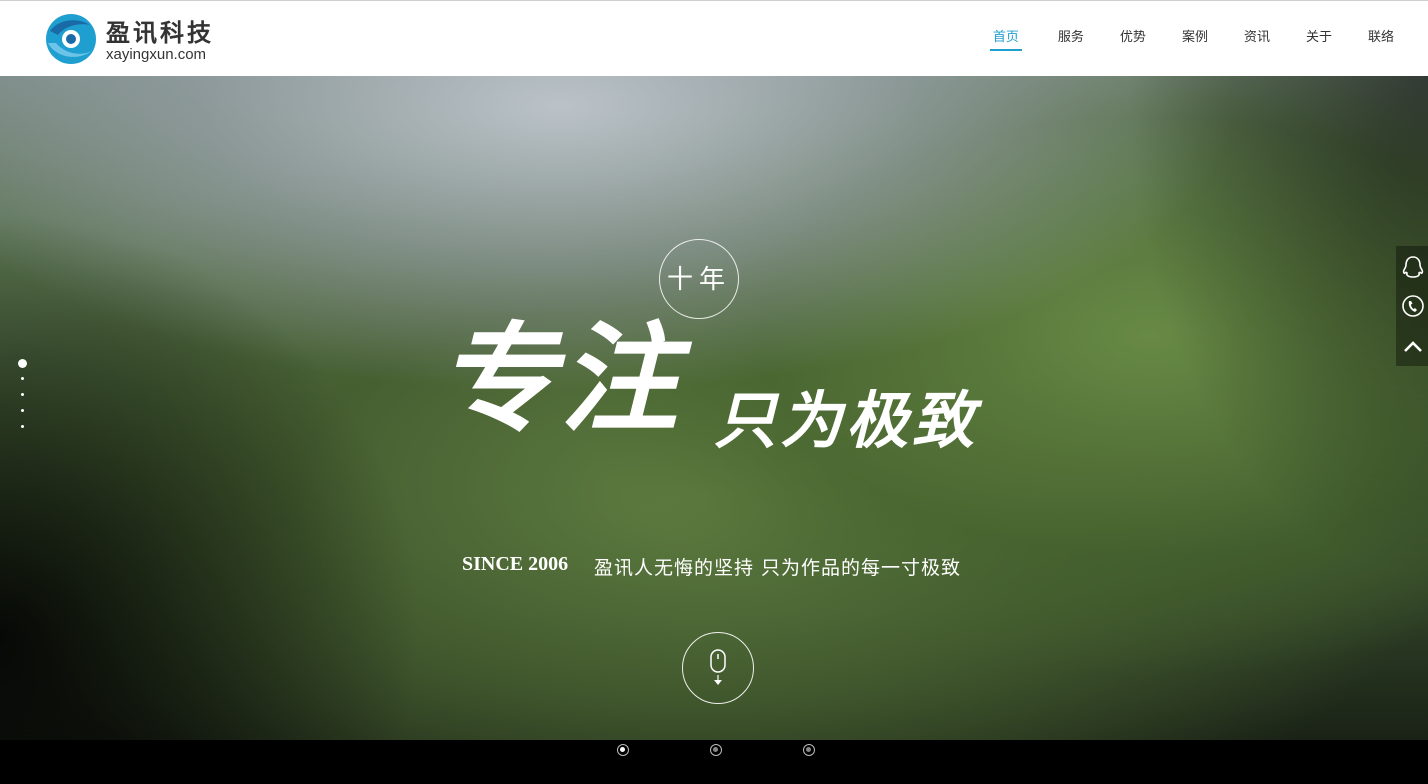 The width and height of the screenshot is (1428, 784). I want to click on floating-toolbar, so click(1412, 306).